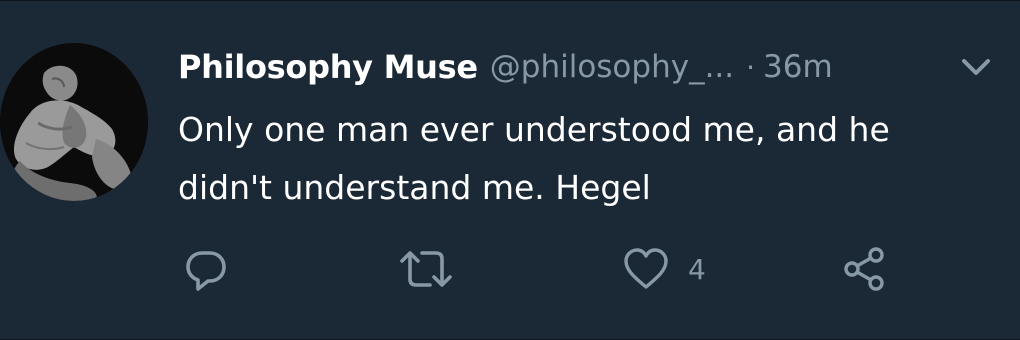  I want to click on heart-icon, so click(646, 268).